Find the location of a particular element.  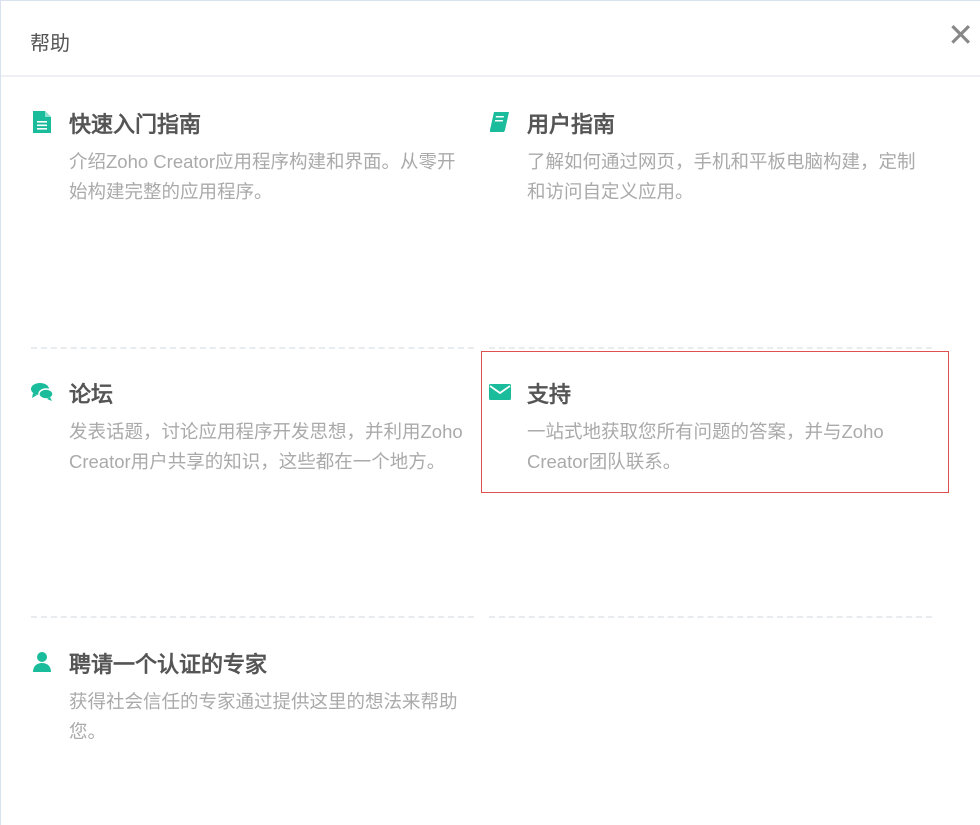

user-icon is located at coordinates (42, 662).